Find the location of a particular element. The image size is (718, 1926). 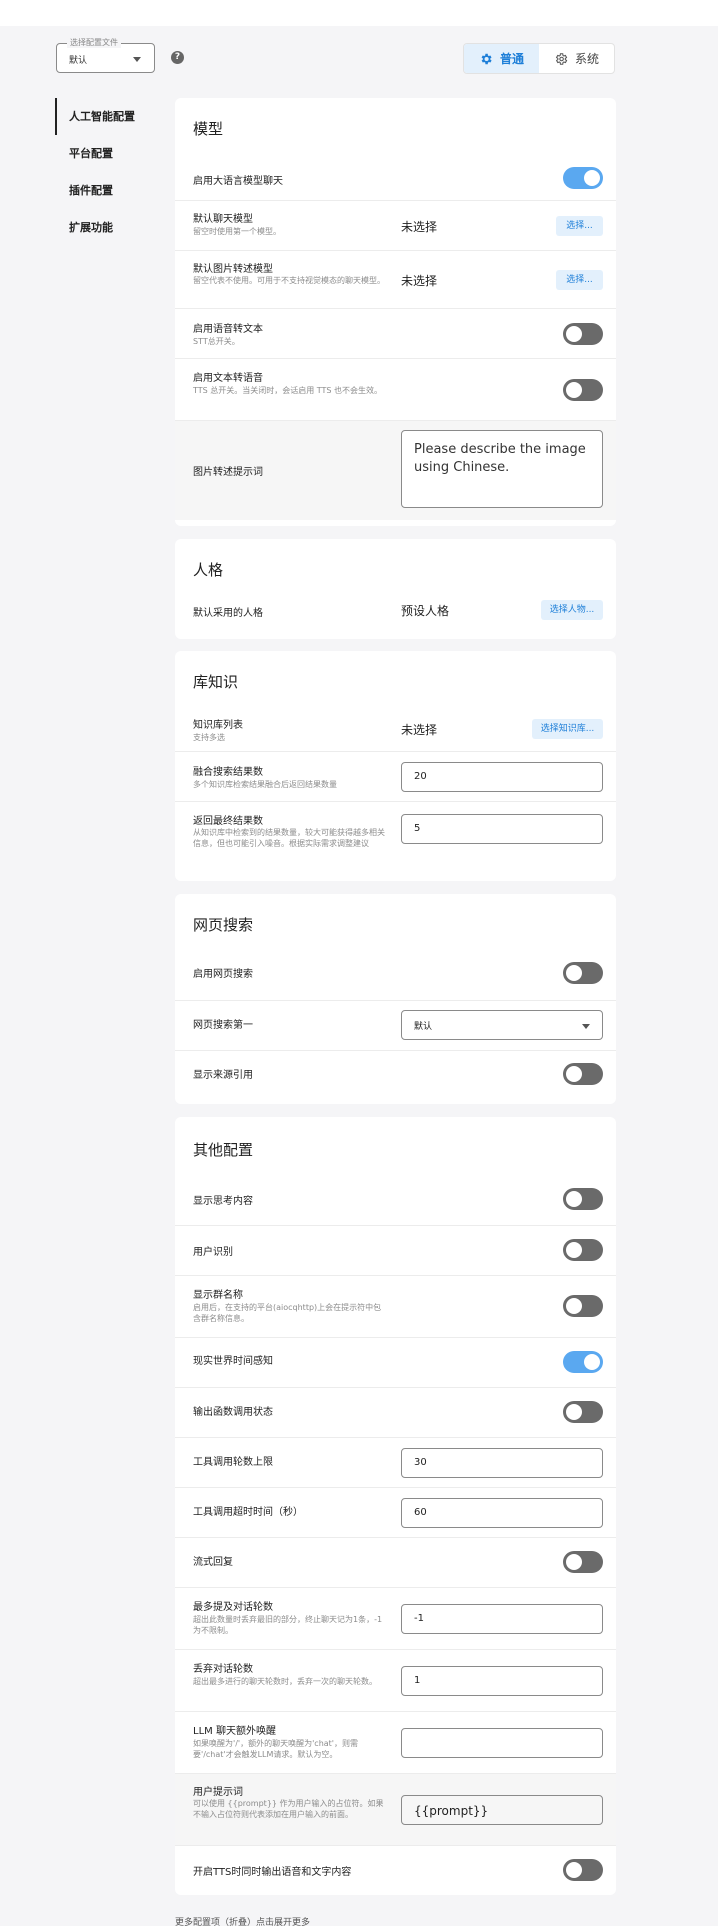

tool-timeout-input: 60 is located at coordinates (502, 1513).